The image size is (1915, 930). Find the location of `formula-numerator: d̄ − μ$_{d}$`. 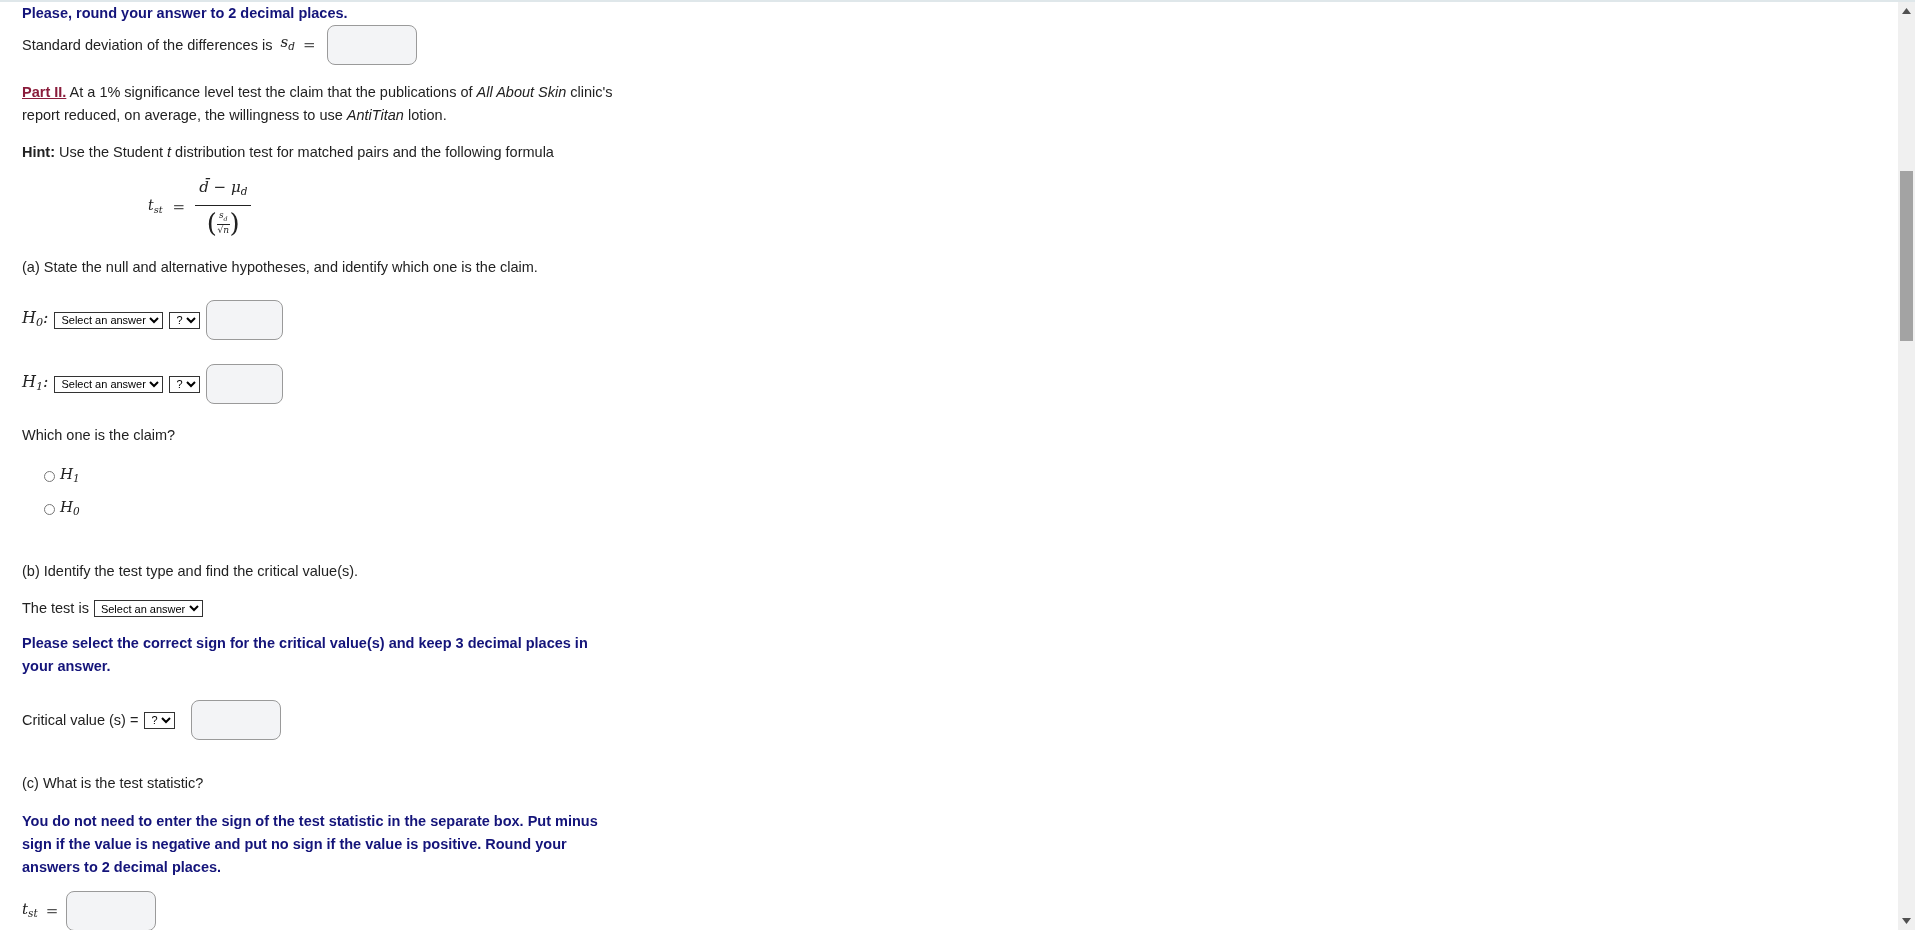

formula-numerator: d̄ − μ$_{d}$ is located at coordinates (223, 191).